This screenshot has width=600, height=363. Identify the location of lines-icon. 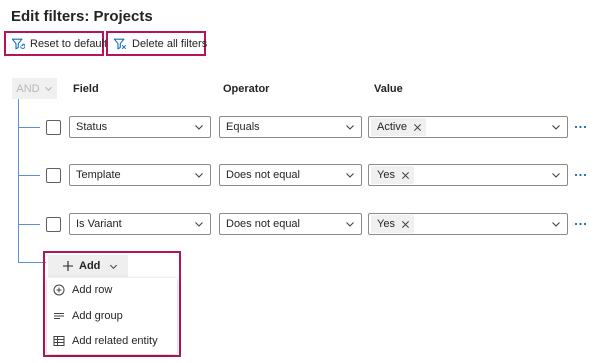
(59, 316).